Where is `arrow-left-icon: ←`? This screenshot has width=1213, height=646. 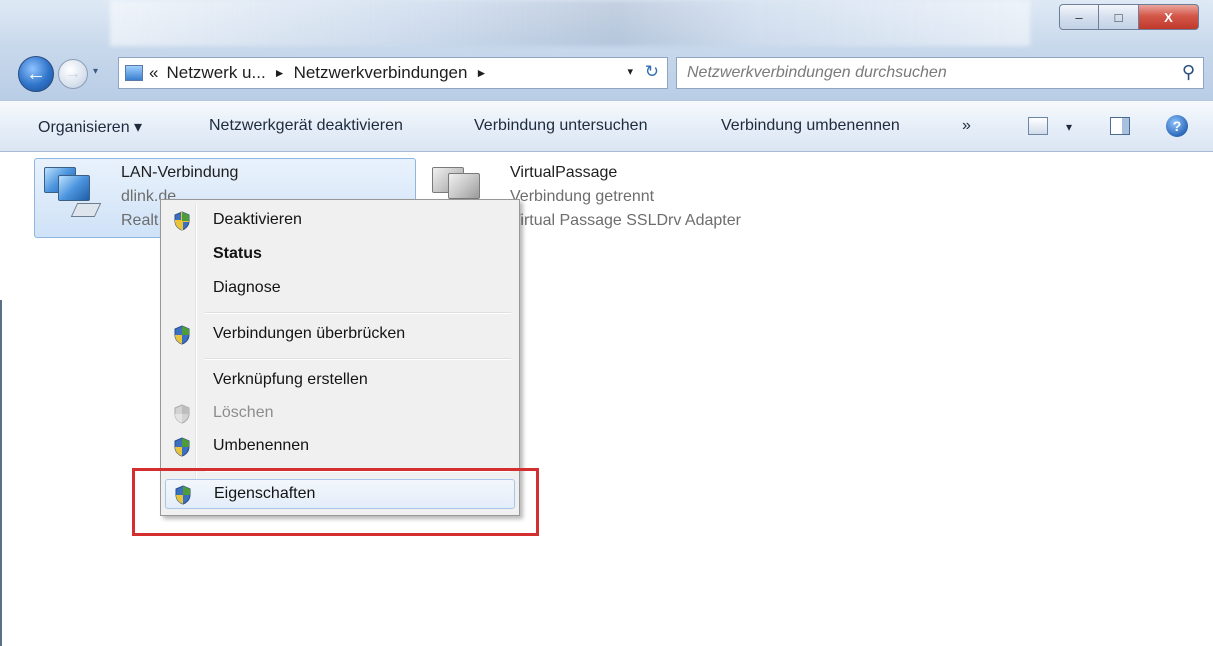 arrow-left-icon: ← is located at coordinates (36, 73).